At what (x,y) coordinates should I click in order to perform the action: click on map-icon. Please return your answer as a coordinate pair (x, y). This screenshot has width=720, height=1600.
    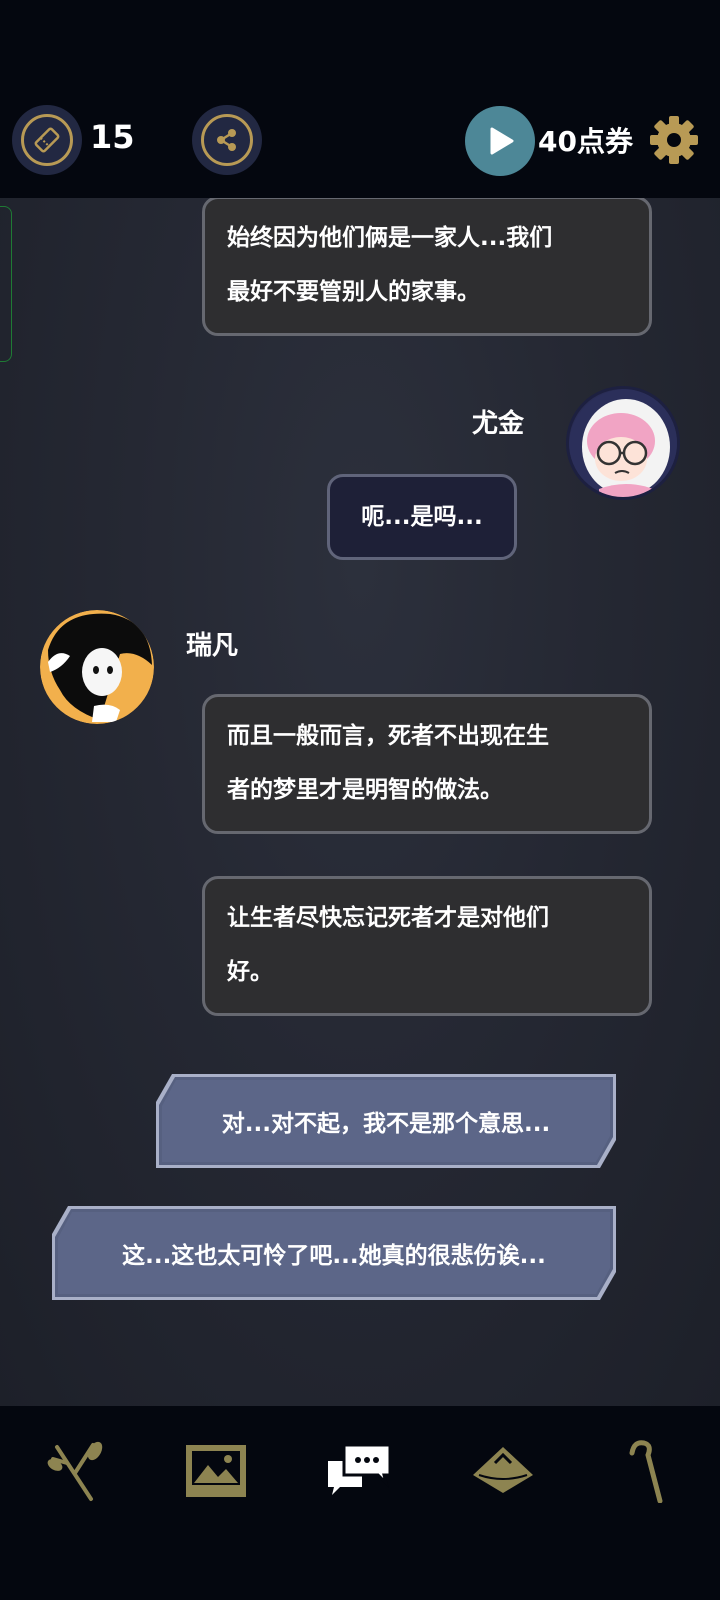
    Looking at the image, I should click on (503, 1470).